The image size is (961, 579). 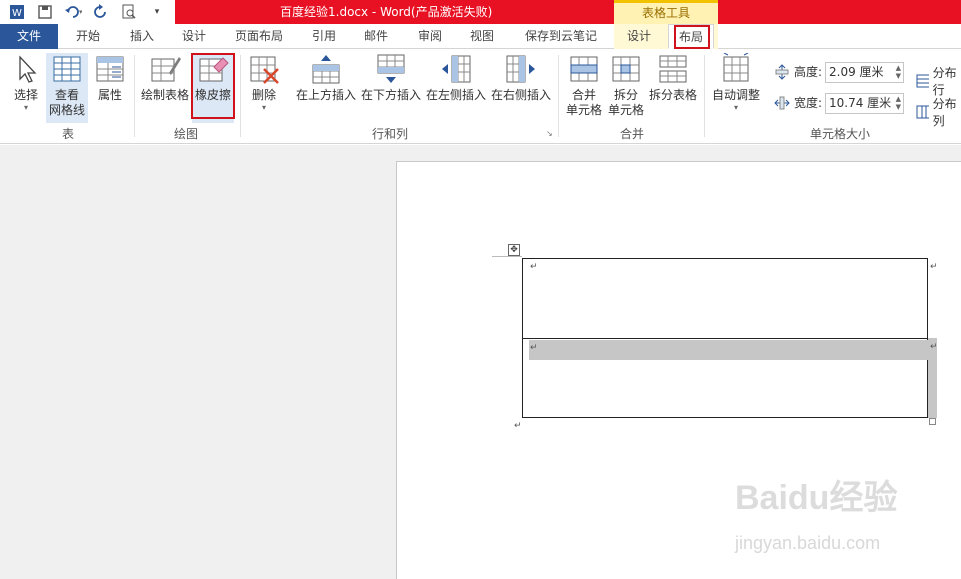 I want to click on split-cells-button: 拆分 单元格, so click(x=626, y=85).